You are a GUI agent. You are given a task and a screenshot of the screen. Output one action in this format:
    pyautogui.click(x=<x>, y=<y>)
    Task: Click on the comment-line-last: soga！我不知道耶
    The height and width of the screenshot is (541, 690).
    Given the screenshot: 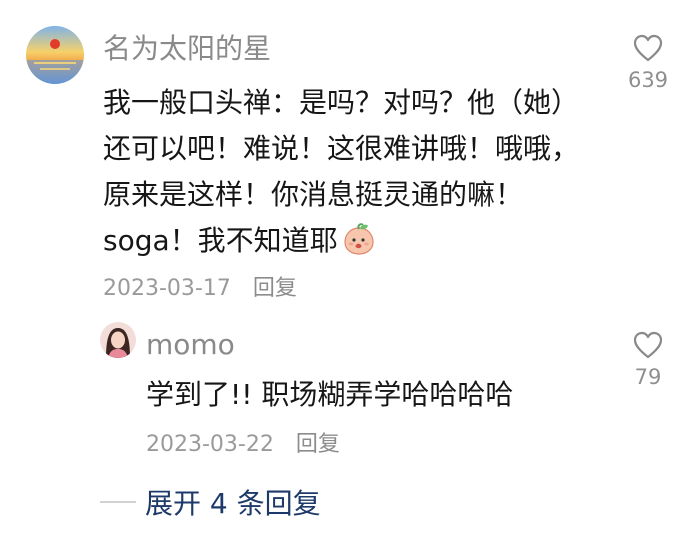 What is the action you would take?
    pyautogui.click(x=358, y=241)
    